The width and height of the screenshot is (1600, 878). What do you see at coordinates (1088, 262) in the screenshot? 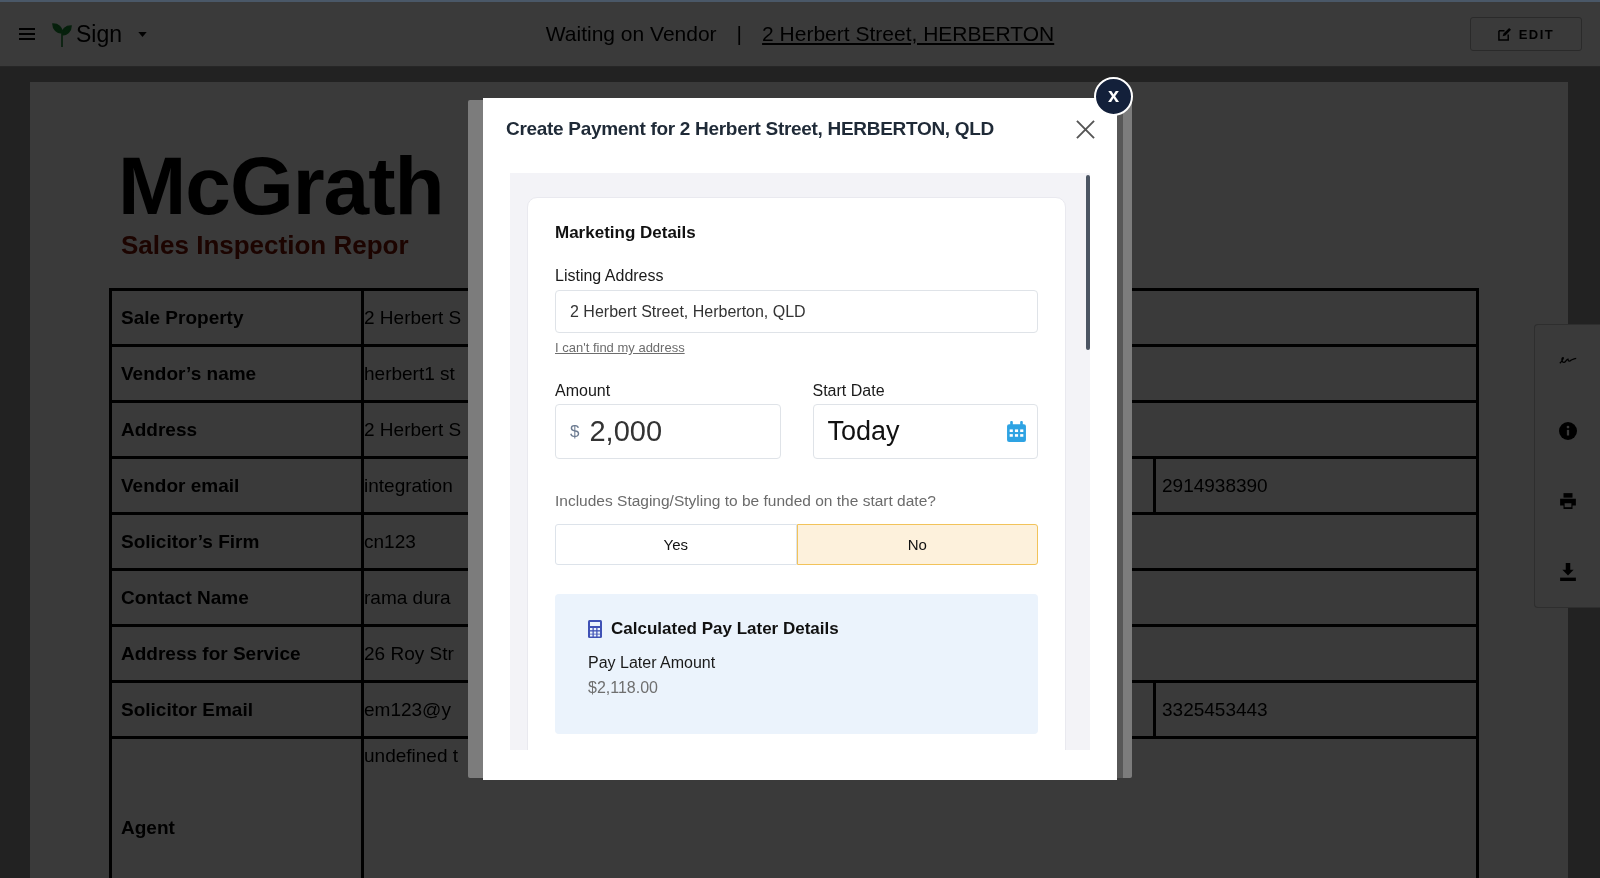
I see `scrollbar` at bounding box center [1088, 262].